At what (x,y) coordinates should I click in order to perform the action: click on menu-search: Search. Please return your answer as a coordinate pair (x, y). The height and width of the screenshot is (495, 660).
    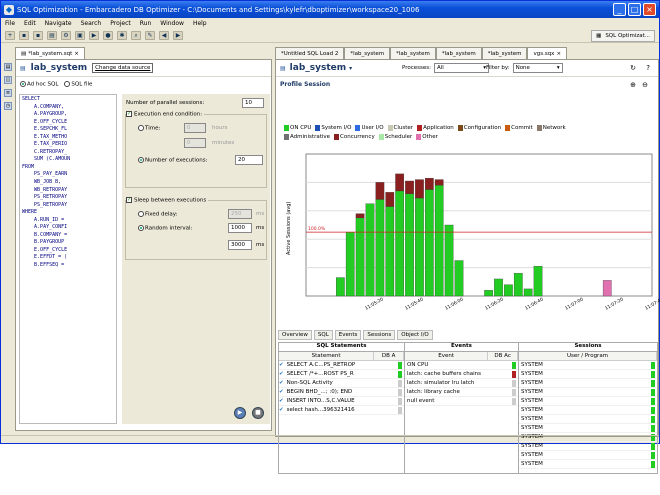
    Looking at the image, I should click on (91, 23).